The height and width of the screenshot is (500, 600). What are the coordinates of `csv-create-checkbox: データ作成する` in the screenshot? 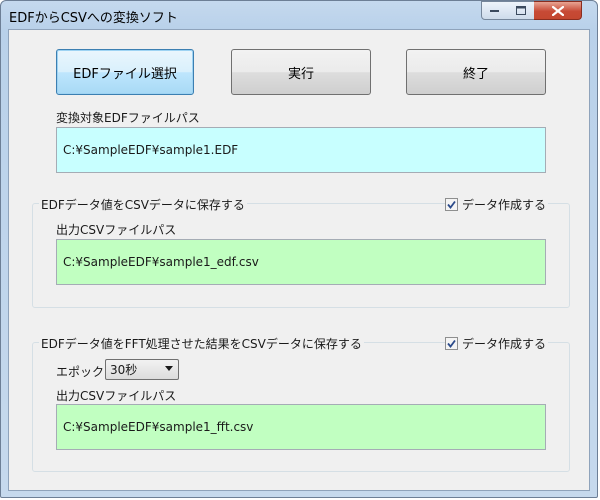 It's located at (497, 204).